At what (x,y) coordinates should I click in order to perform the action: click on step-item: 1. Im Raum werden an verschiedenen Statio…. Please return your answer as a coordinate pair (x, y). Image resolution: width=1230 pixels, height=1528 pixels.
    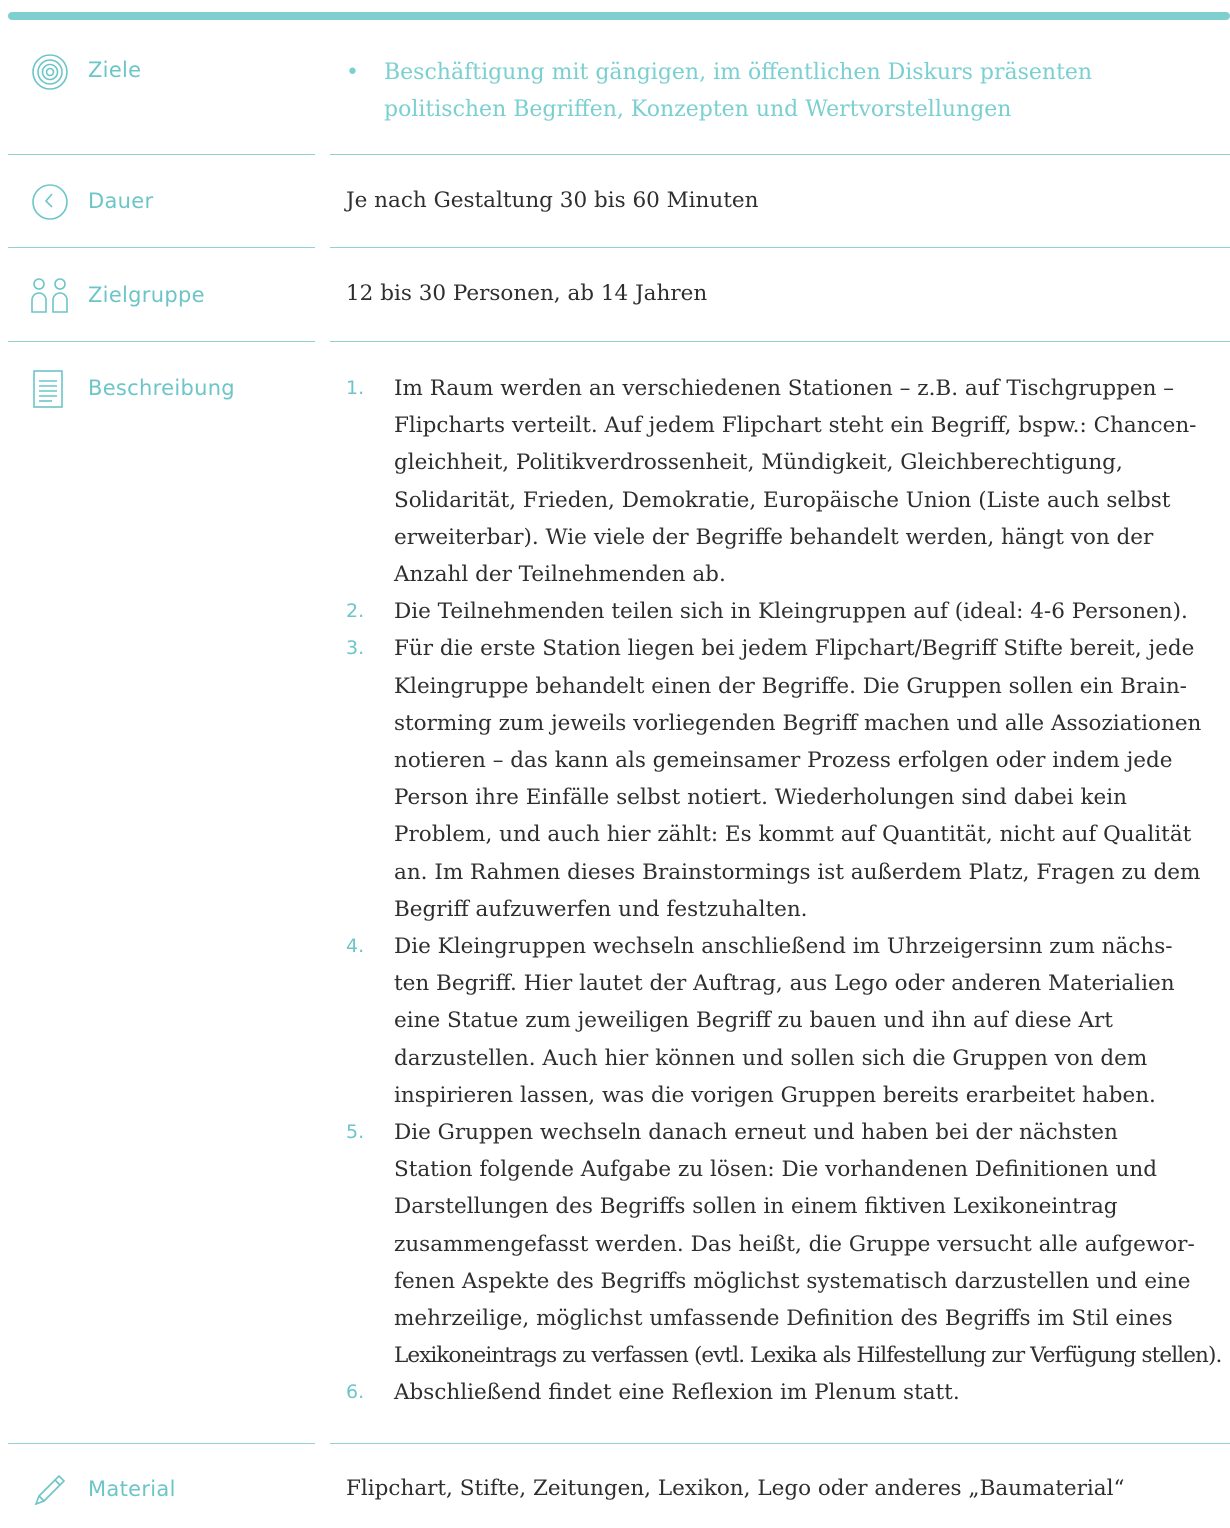
    Looking at the image, I should click on (788, 481).